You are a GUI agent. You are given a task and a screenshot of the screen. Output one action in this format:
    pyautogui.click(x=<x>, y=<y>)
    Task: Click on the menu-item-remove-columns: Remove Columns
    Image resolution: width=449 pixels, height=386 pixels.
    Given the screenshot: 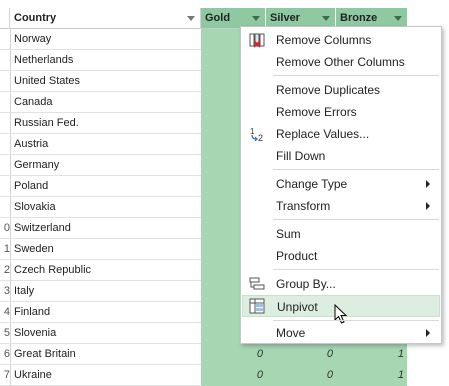 What is the action you would take?
    pyautogui.click(x=341, y=40)
    